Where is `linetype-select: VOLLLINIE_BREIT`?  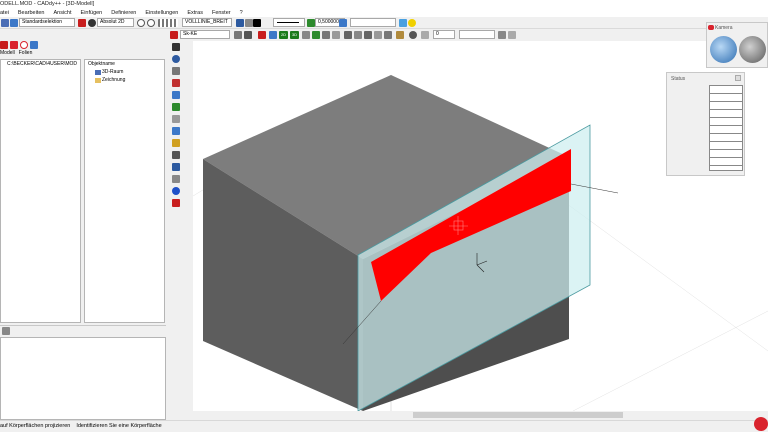
linetype-select: VOLLLINIE_BREIT is located at coordinates (207, 22).